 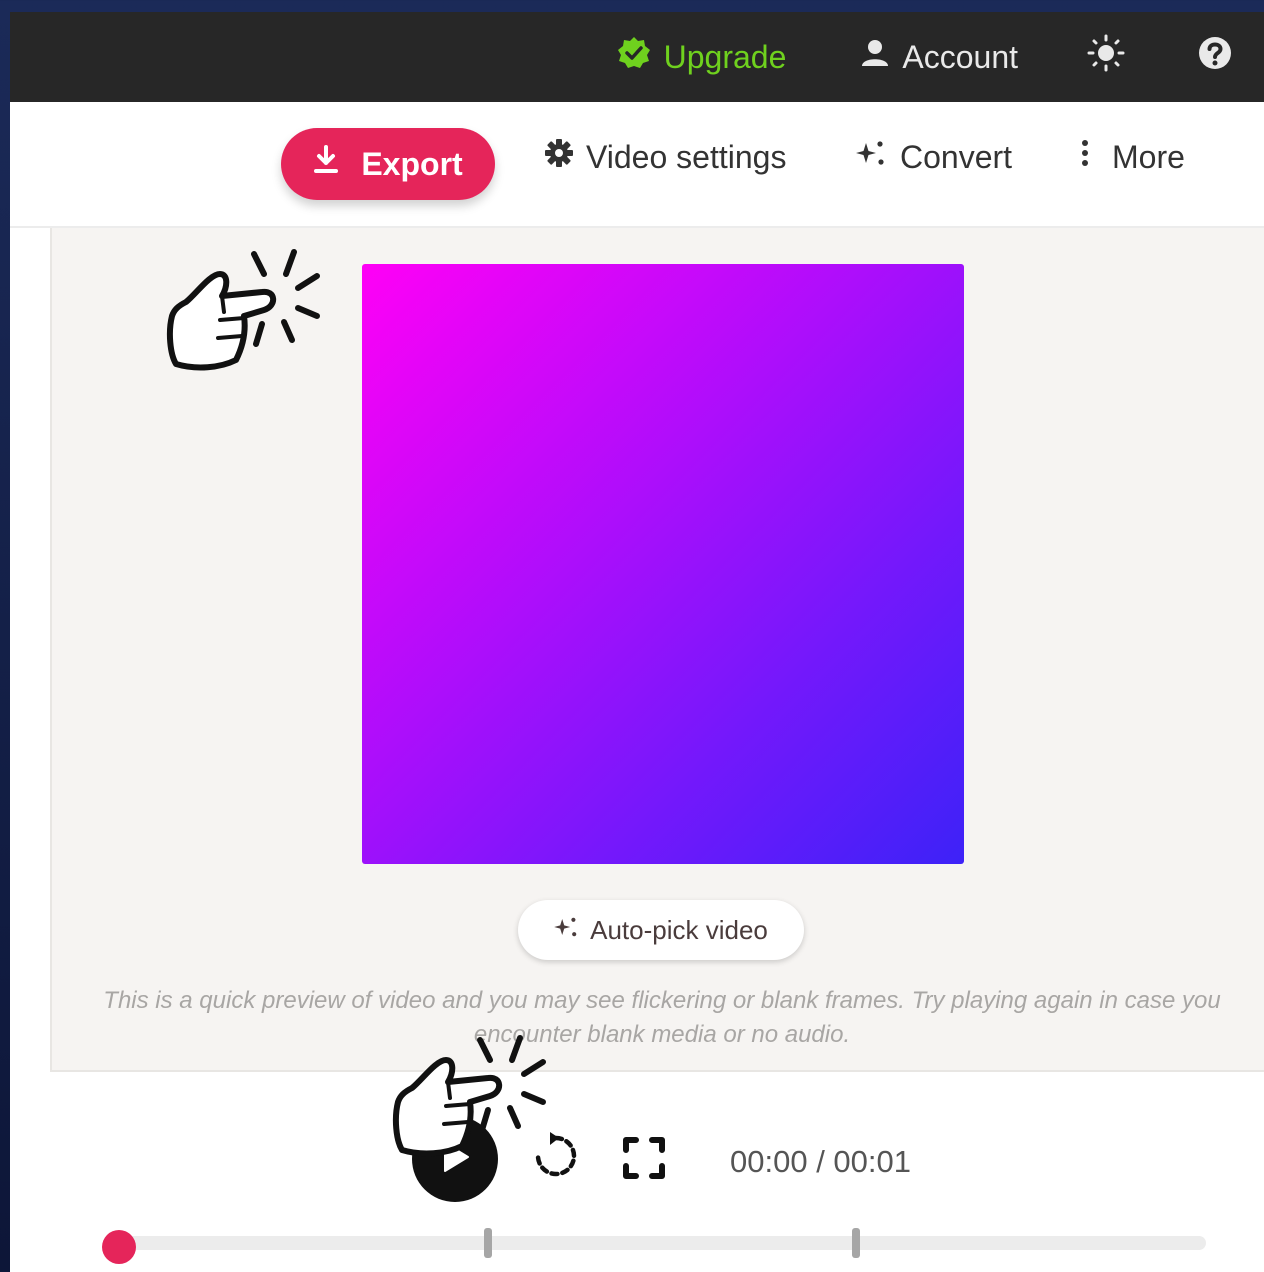 I want to click on playback-time: 00:00 / 00:01, so click(x=820, y=1161).